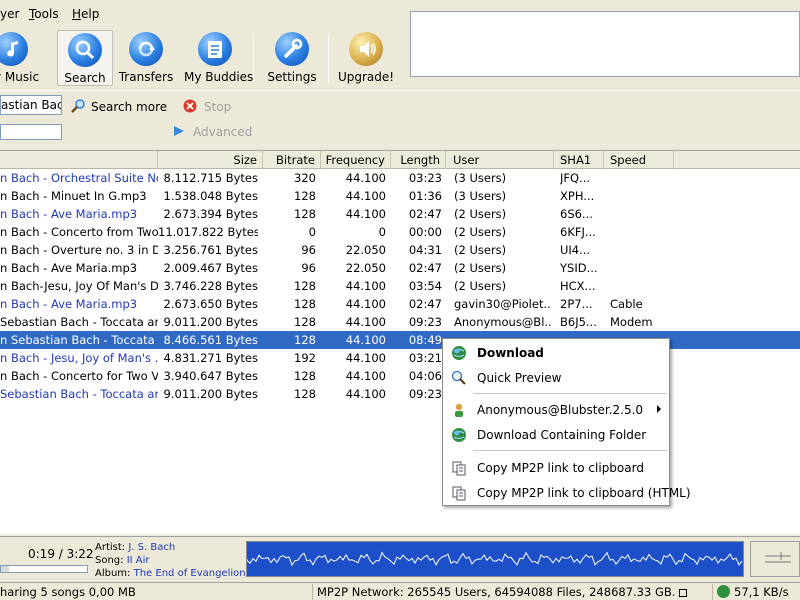  What do you see at coordinates (560, 410) in the screenshot?
I see `menu-item-user-label: Anonymous@Blubster.2.5.0` at bounding box center [560, 410].